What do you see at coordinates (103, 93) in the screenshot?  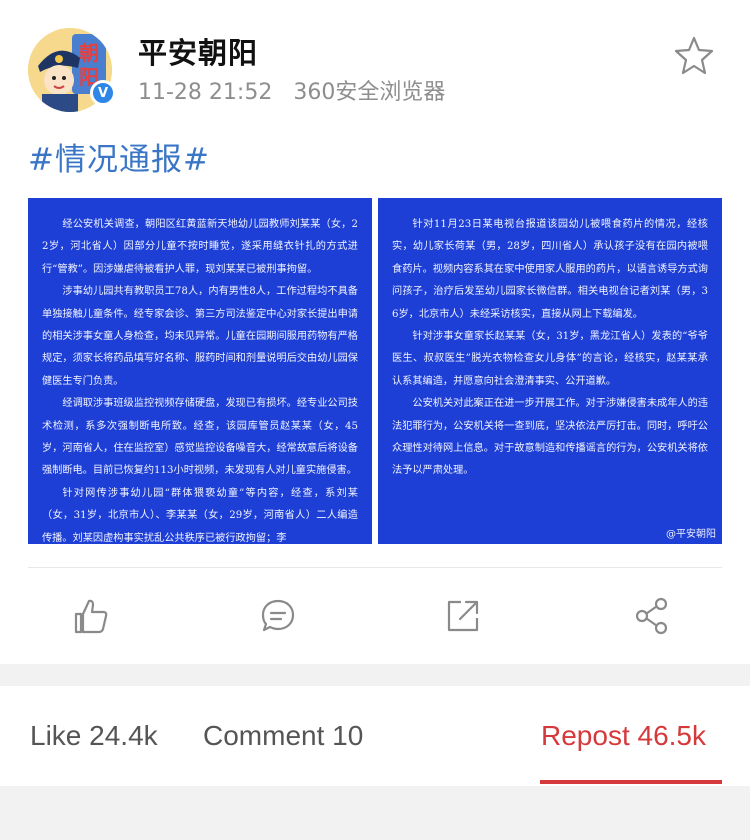 I see `verified-badge: V` at bounding box center [103, 93].